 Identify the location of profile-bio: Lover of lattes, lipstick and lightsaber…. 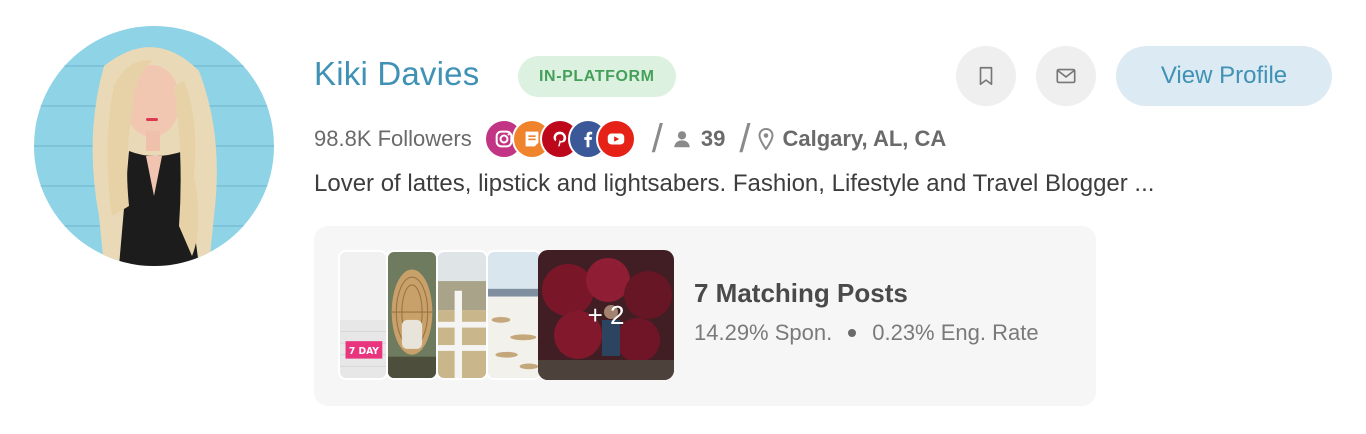
(734, 183).